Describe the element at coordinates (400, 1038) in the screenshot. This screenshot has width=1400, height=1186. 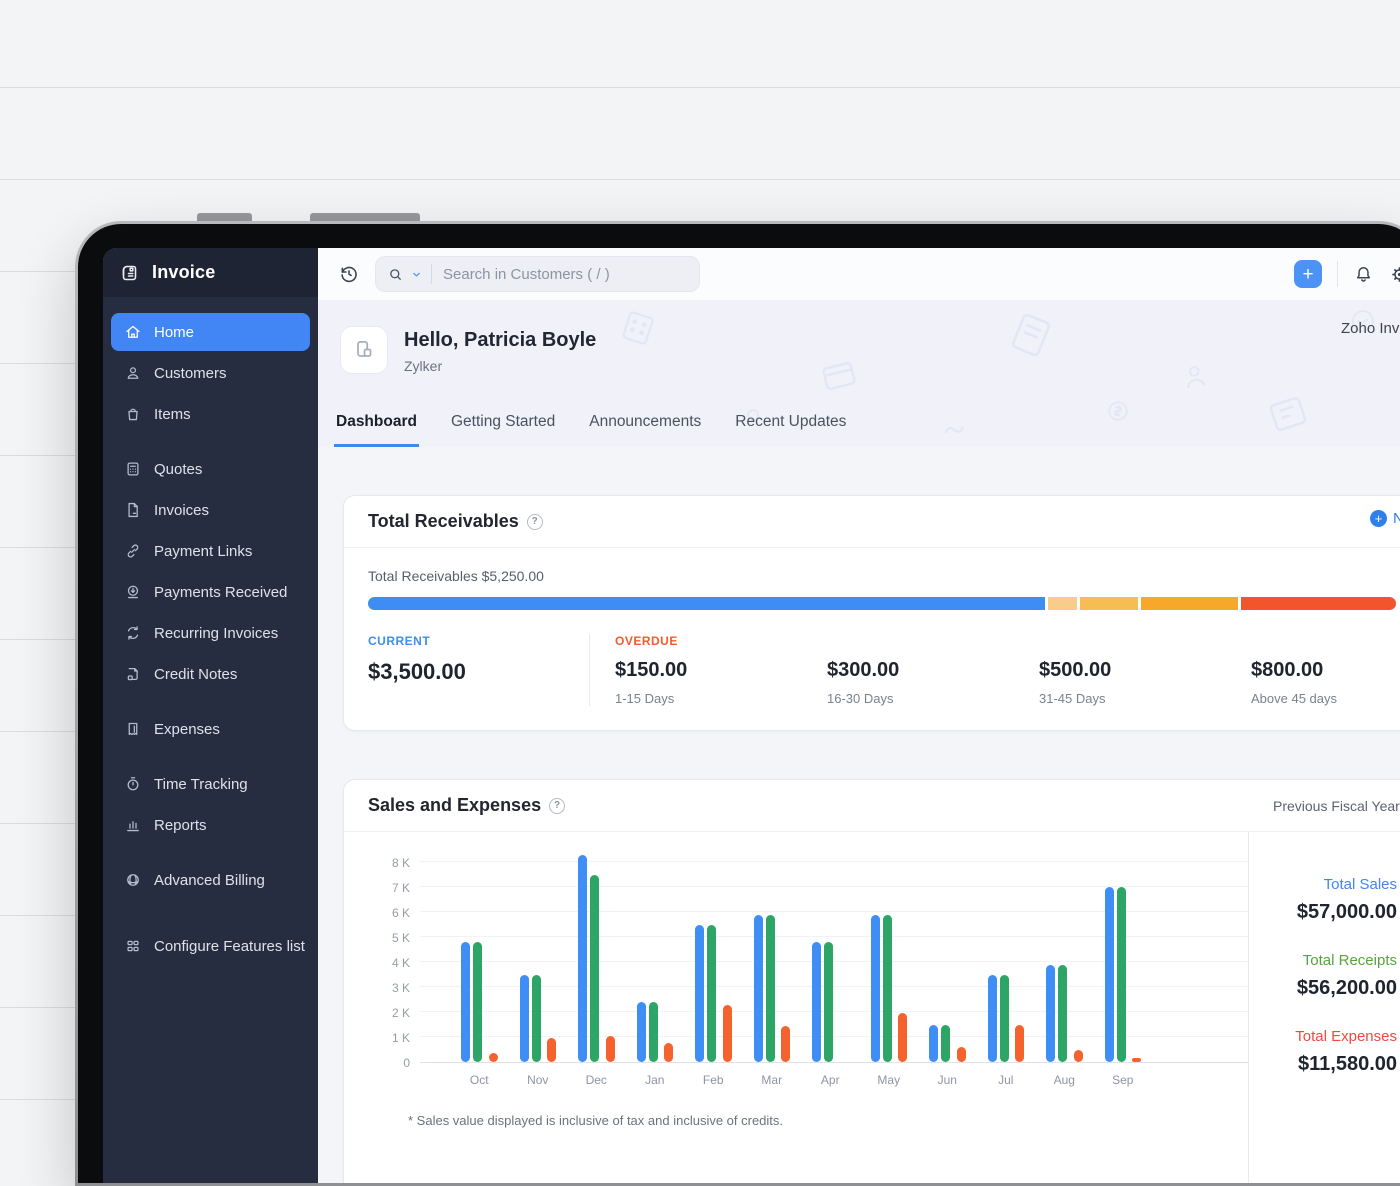
I see `y-tick-label: 1 K` at that location.